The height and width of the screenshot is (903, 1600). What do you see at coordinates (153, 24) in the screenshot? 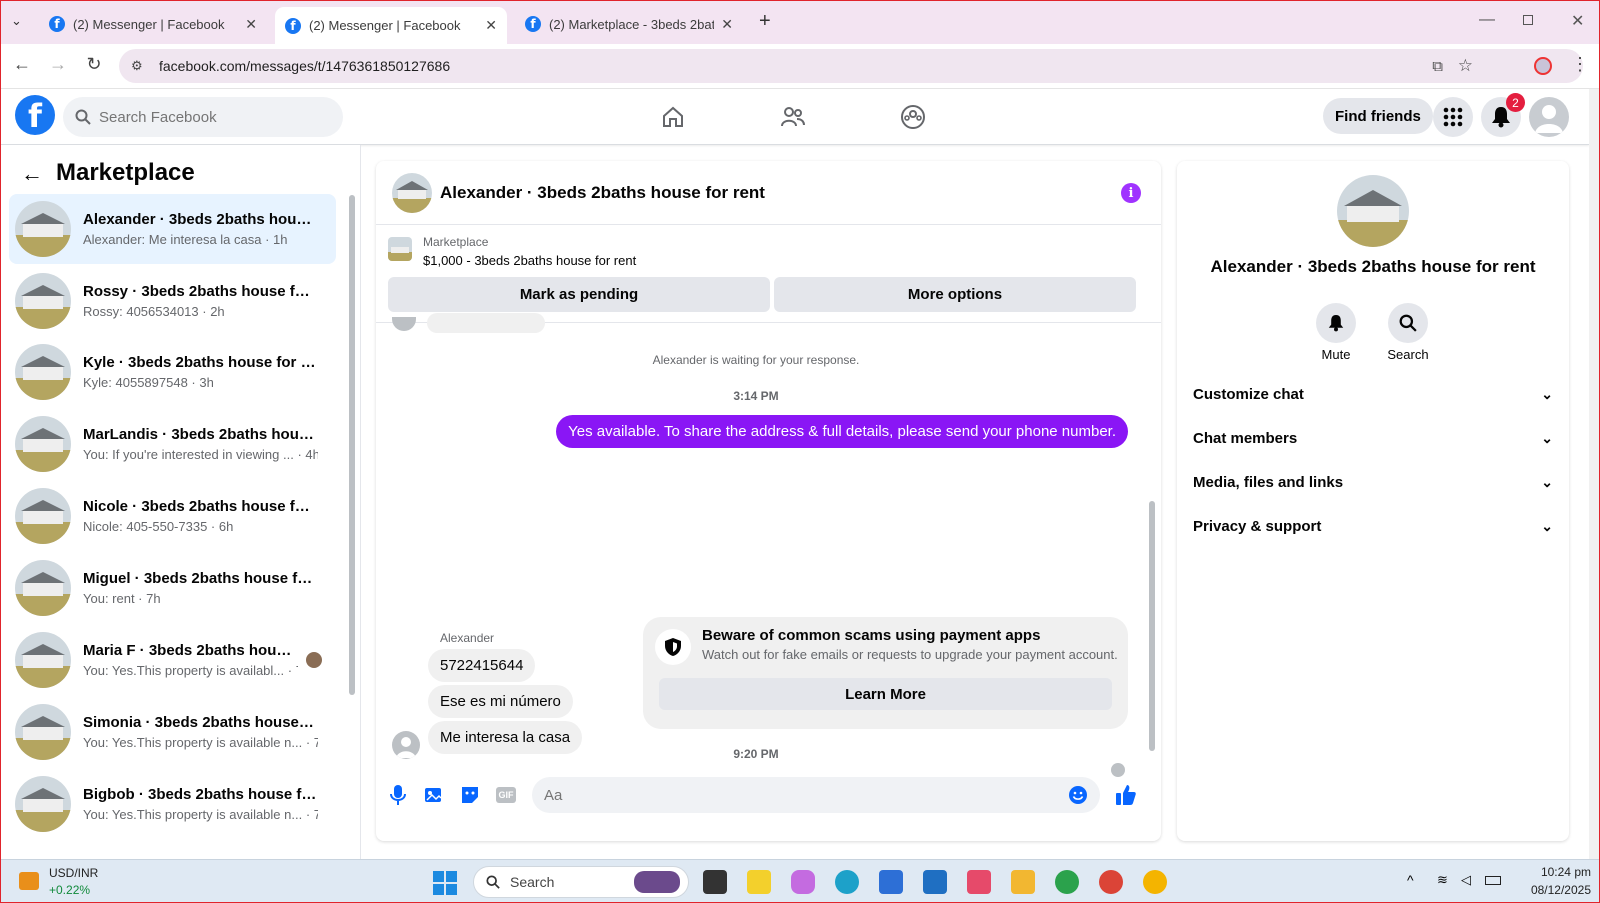
I see `browser-tab-1: f (2) Messenger | Facebook ✕` at bounding box center [153, 24].